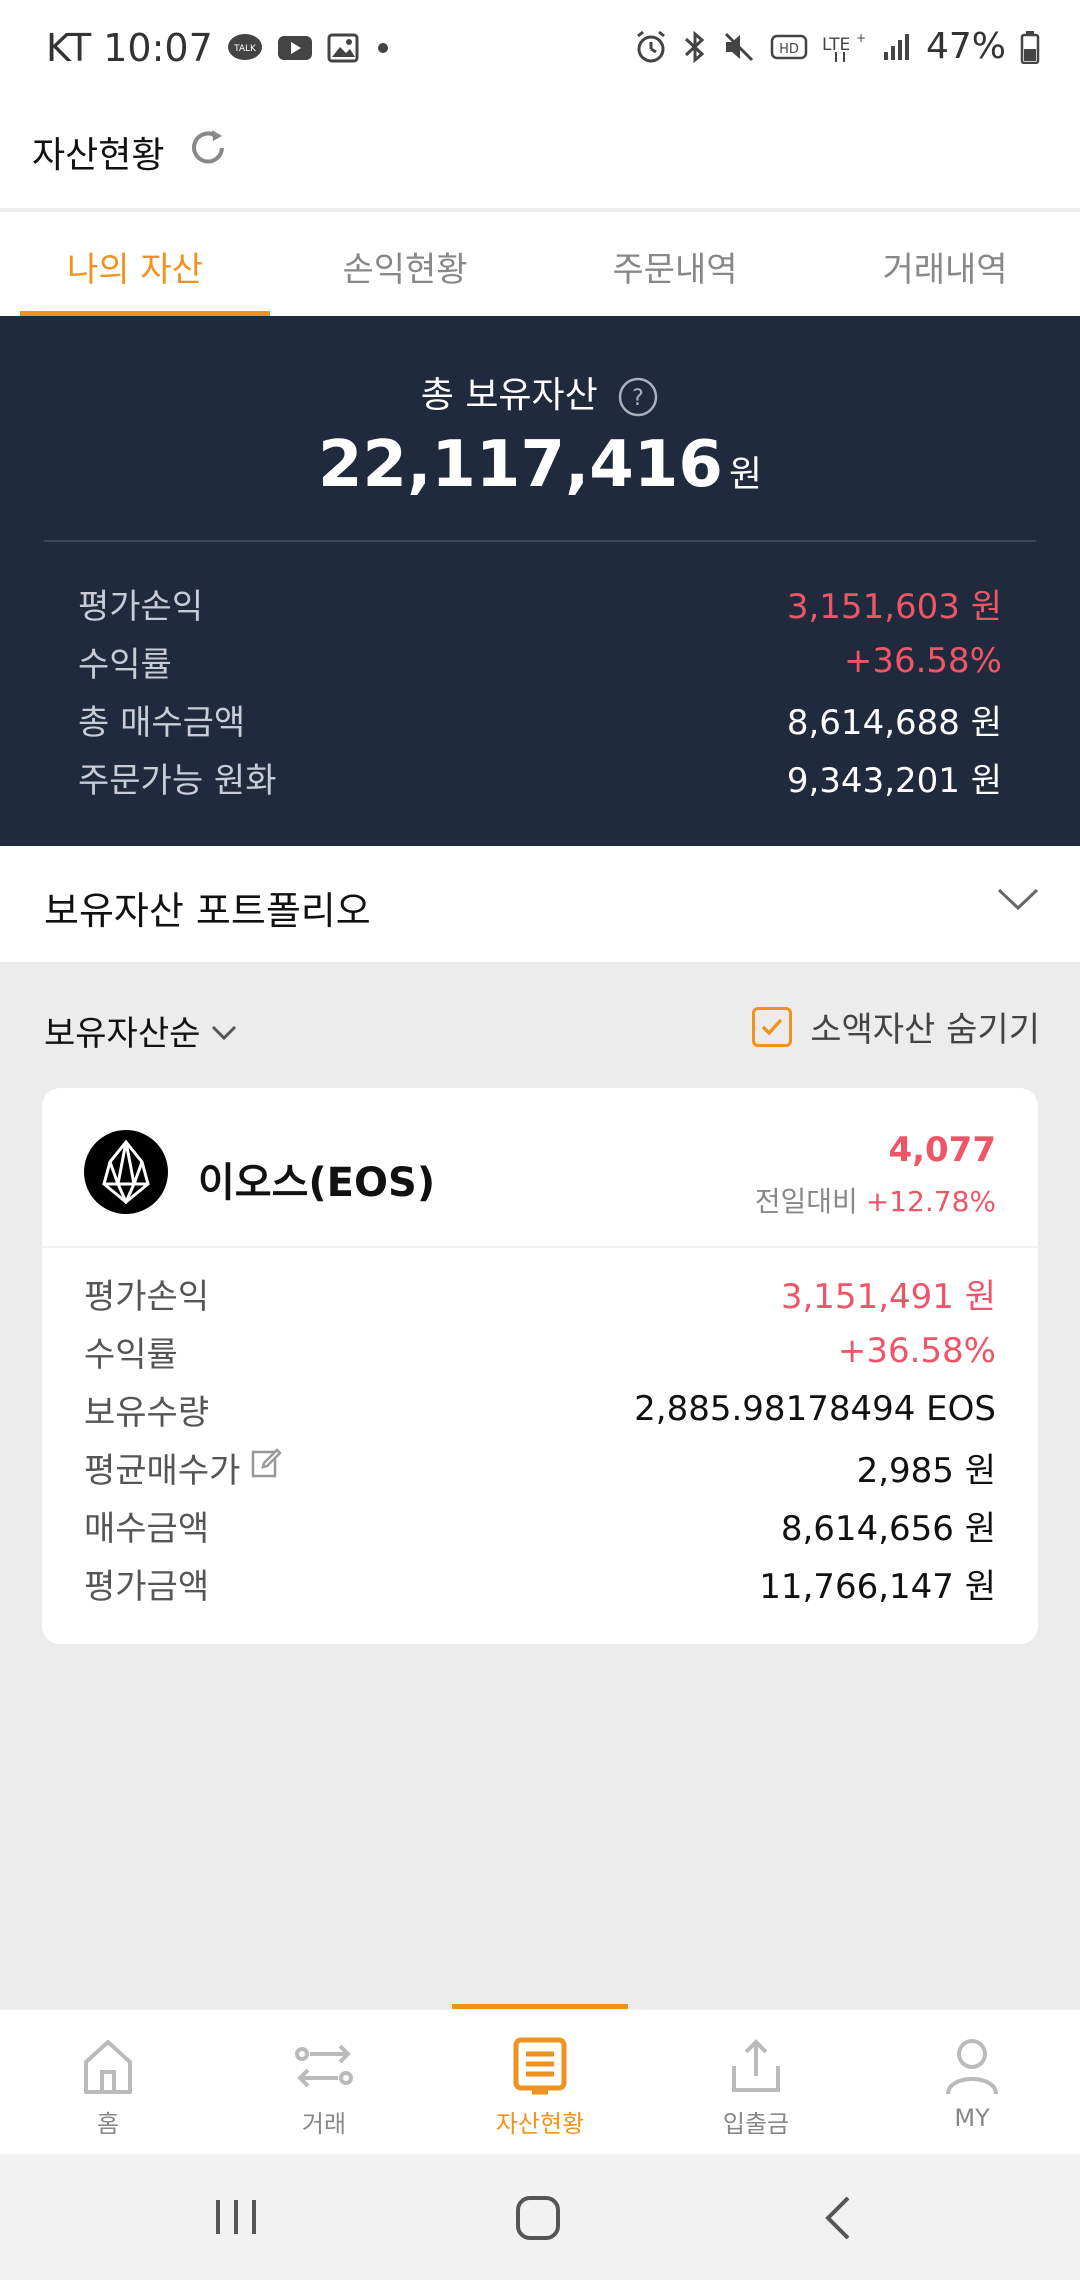 The height and width of the screenshot is (2280, 1080). I want to click on home-icon, so click(108, 2067).